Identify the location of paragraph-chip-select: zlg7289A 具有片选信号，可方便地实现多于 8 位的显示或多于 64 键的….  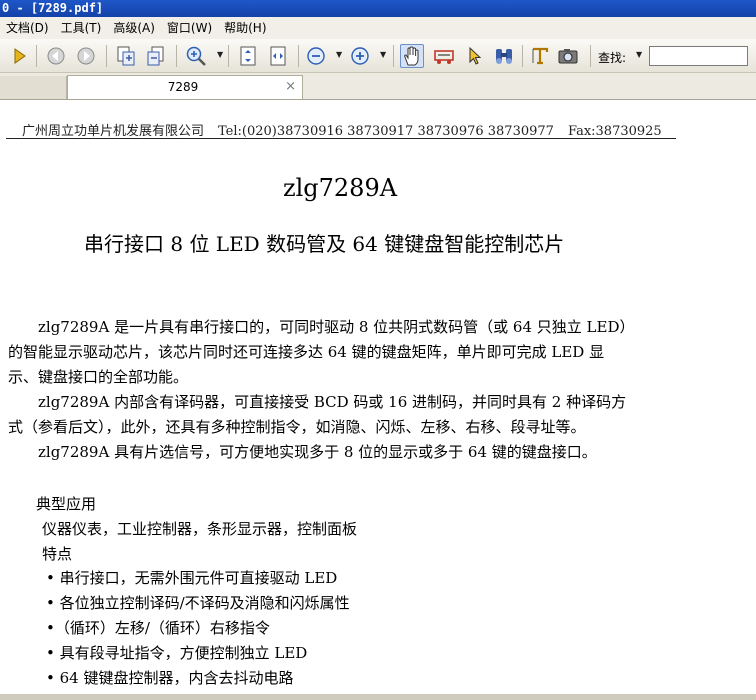
(342, 452).